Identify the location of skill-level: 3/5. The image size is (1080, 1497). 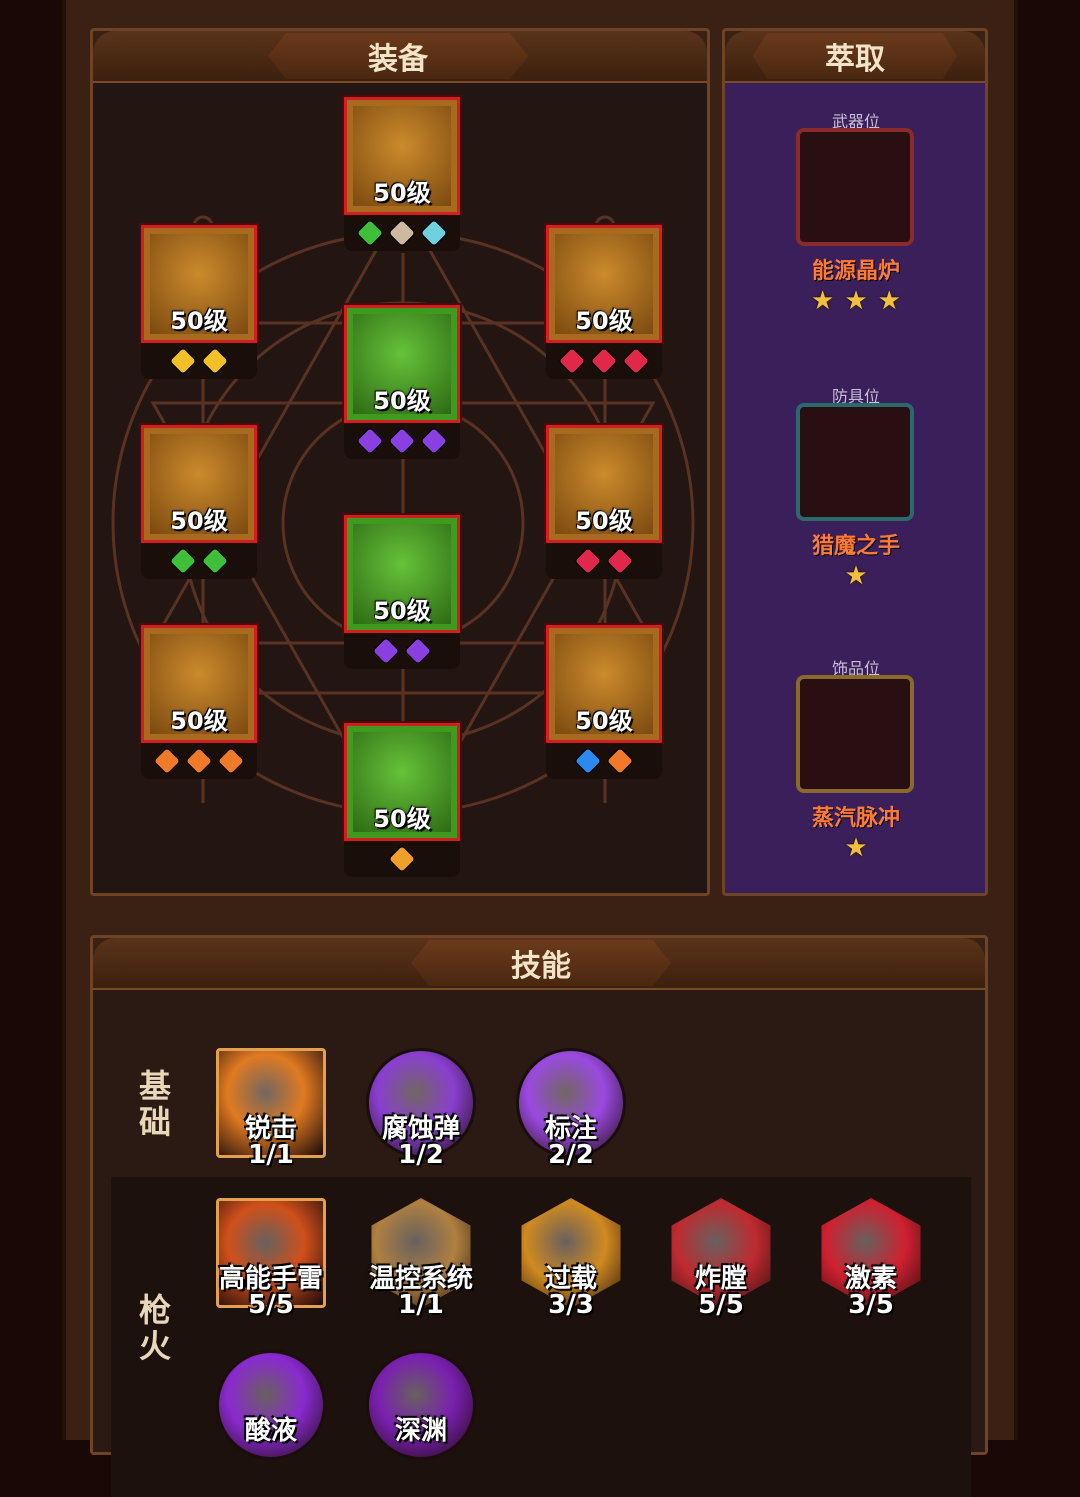
(871, 1305).